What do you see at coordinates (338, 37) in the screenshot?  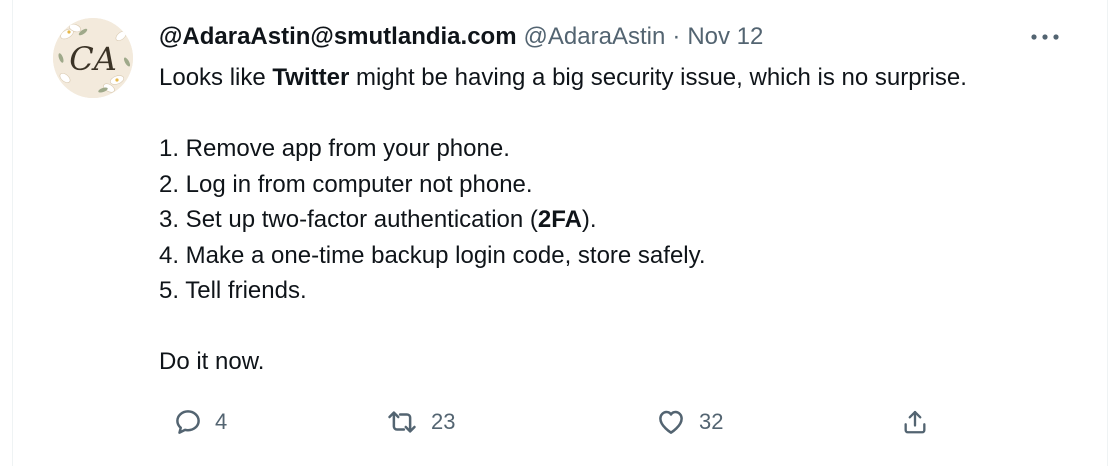 I see `display-name: @AdaraAstin@smutlandia.com` at bounding box center [338, 37].